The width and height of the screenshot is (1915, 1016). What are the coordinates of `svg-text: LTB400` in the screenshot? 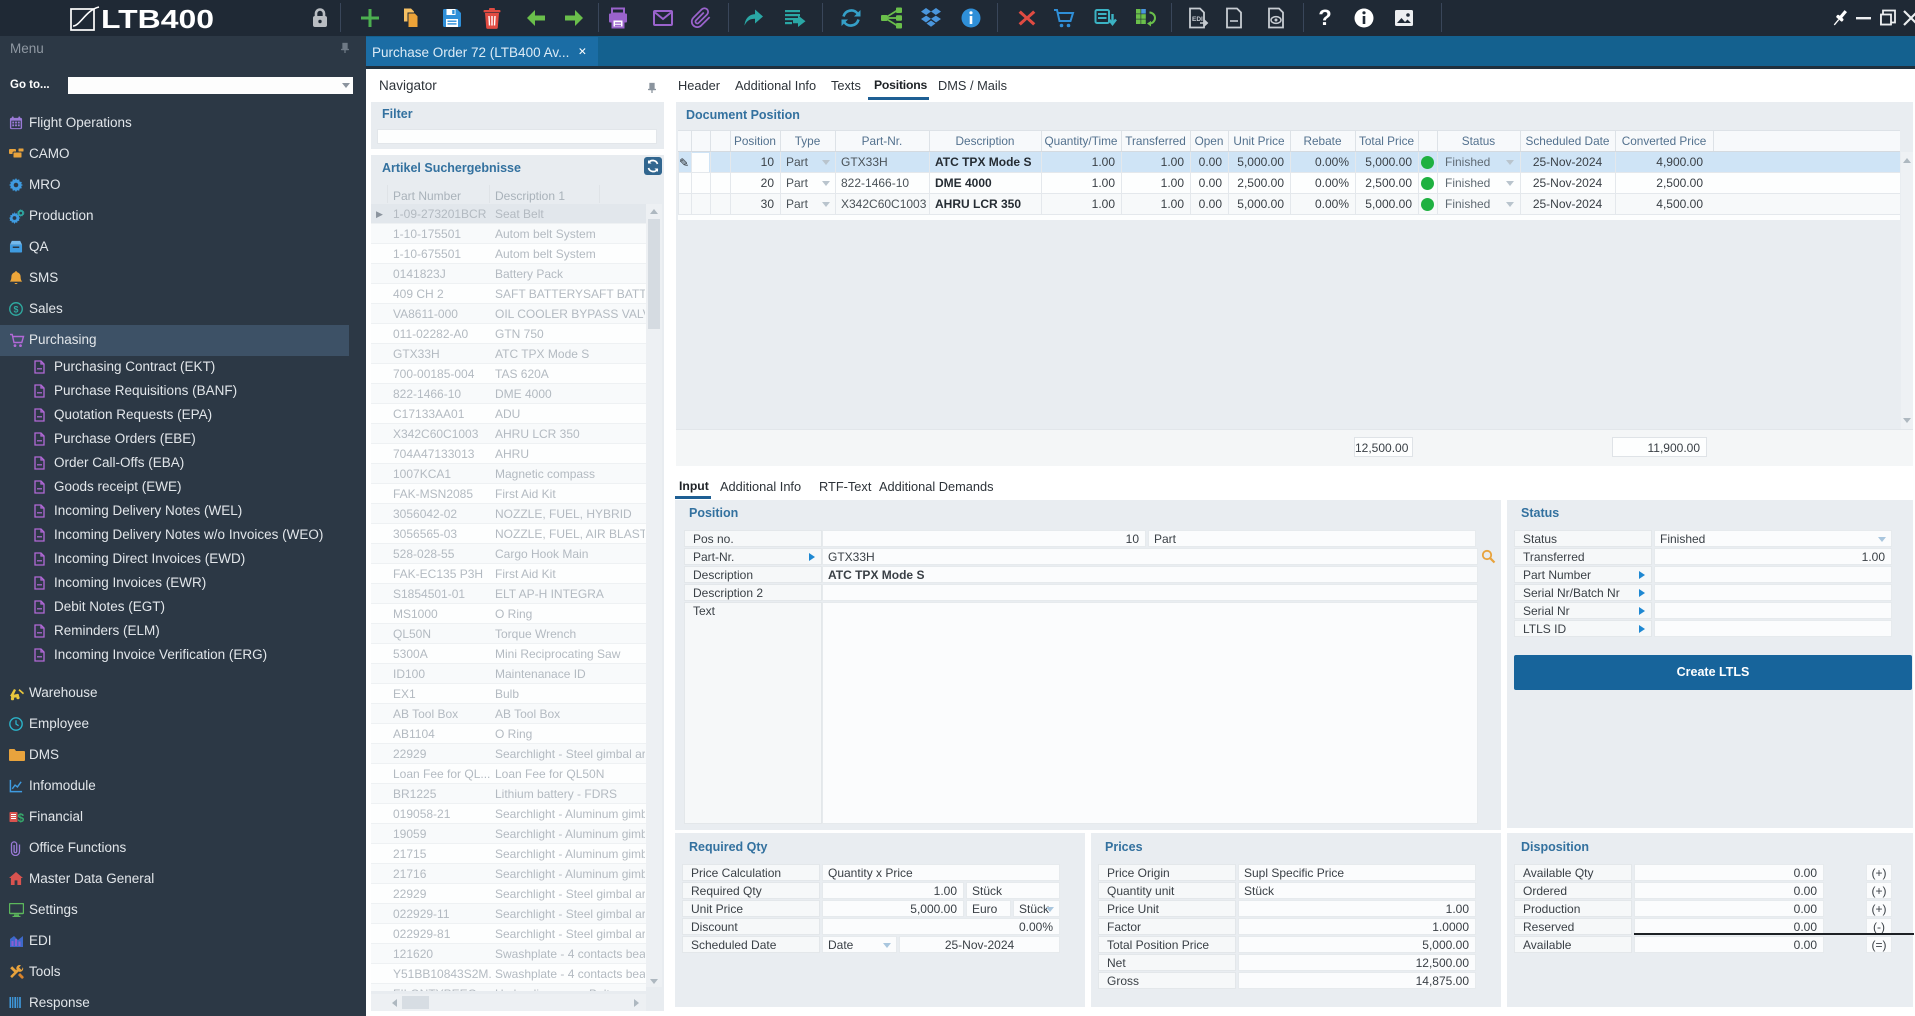 It's located at (157, 18).